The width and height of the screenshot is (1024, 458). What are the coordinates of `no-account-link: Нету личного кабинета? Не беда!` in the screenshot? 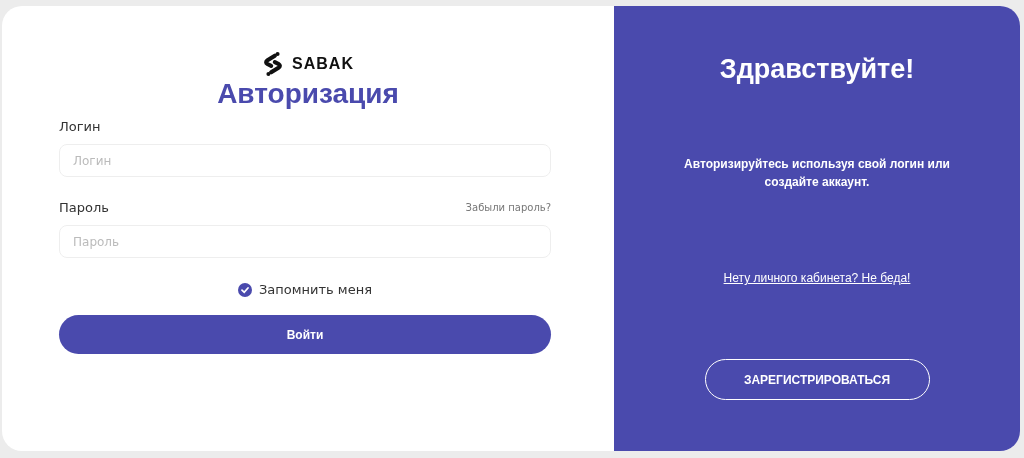 It's located at (817, 278).